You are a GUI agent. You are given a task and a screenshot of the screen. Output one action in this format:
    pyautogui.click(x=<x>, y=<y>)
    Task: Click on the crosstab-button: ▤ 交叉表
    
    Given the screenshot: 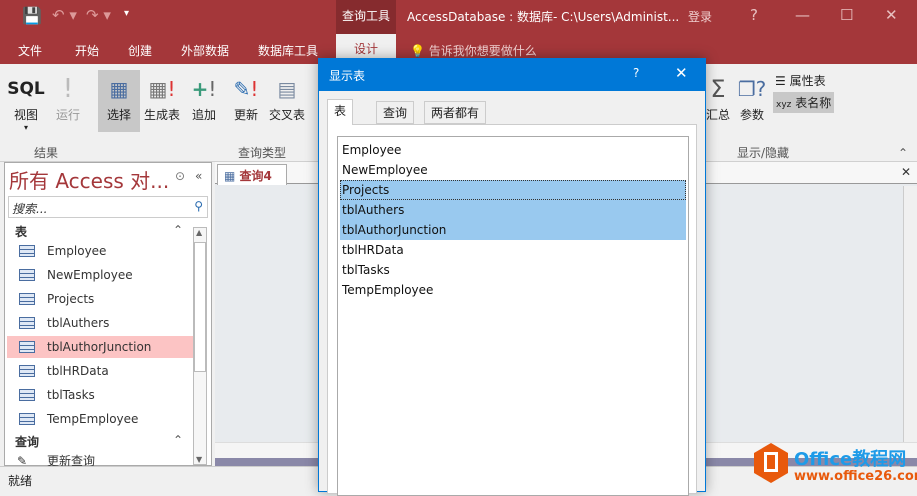 What is the action you would take?
    pyautogui.click(x=287, y=97)
    